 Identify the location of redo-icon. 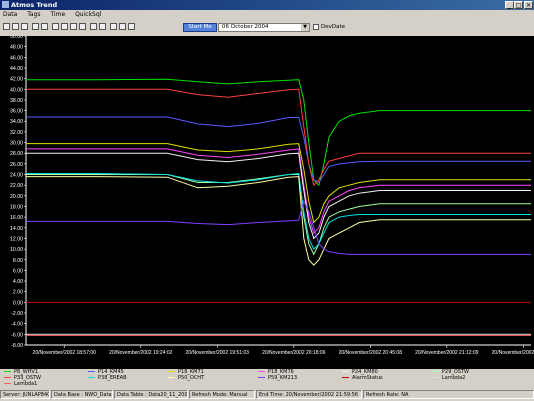
(35, 26).